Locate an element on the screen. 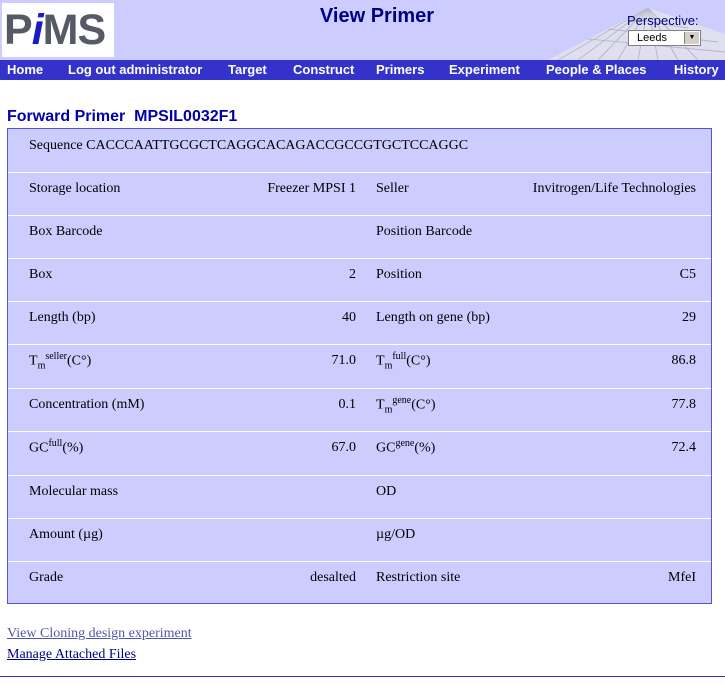 The image size is (725, 684). ug-per-od-label: µg/OD is located at coordinates (396, 534).